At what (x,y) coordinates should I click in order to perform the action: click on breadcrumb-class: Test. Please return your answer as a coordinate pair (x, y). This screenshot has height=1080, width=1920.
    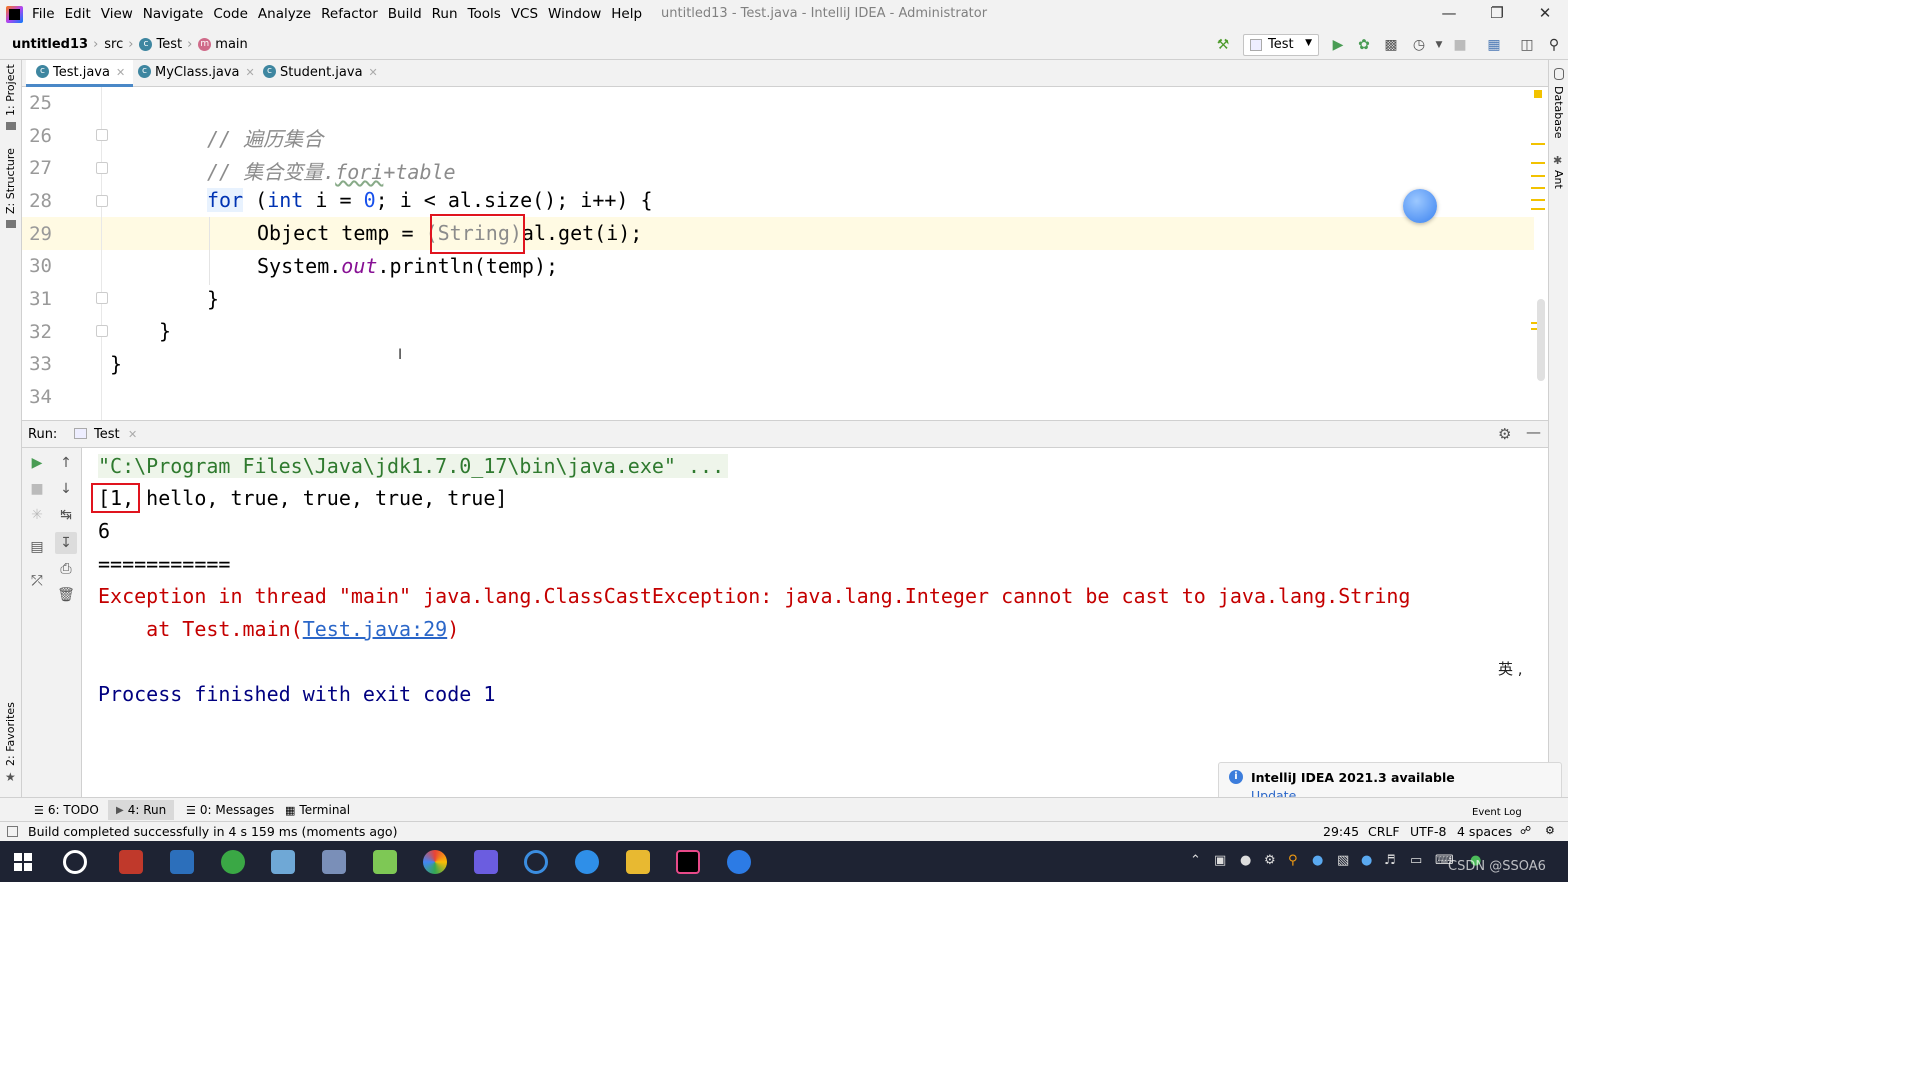
    Looking at the image, I should click on (169, 44).